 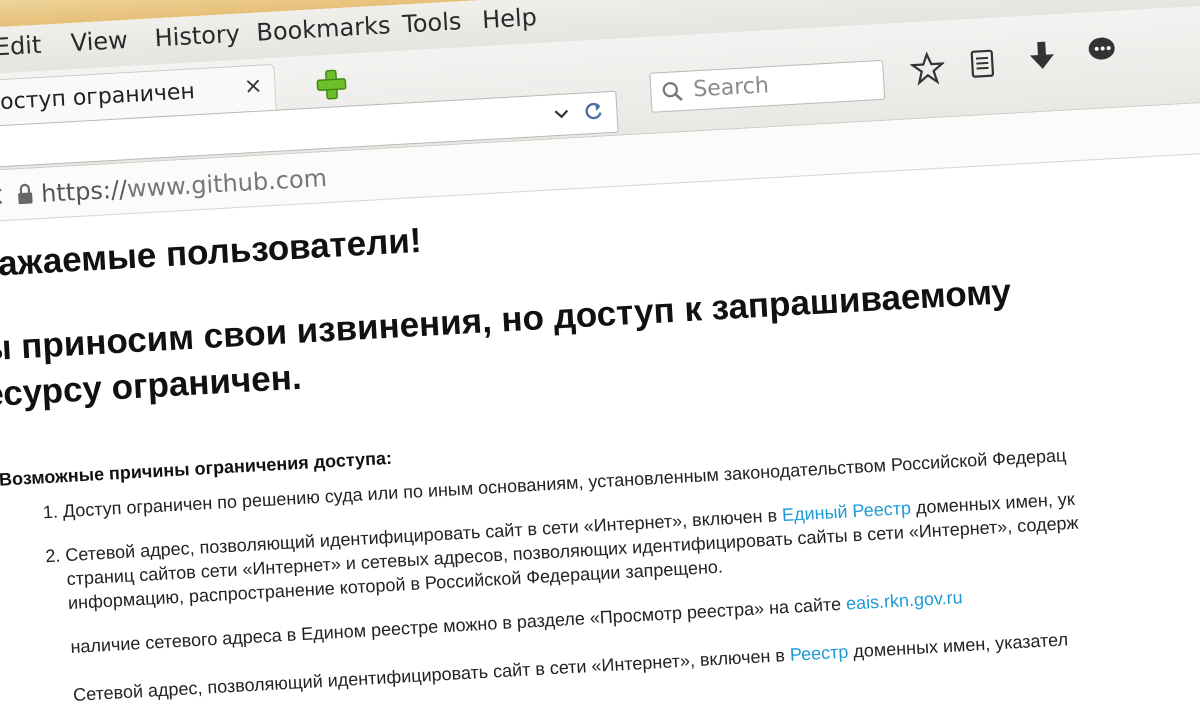 I want to click on menu-tools: Tools, so click(x=431, y=22).